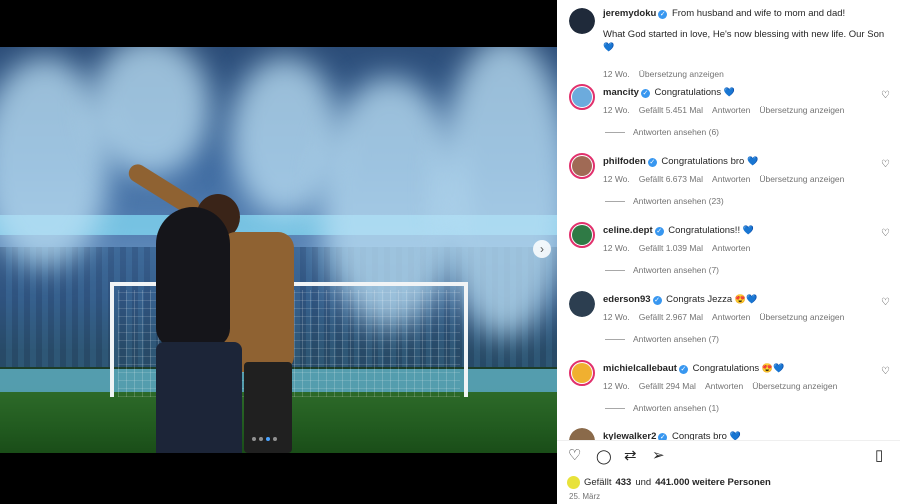 The image size is (900, 504). Describe the element at coordinates (667, 386) in the screenshot. I see `comment-likes-count: Gefällt 294 Mal` at that location.